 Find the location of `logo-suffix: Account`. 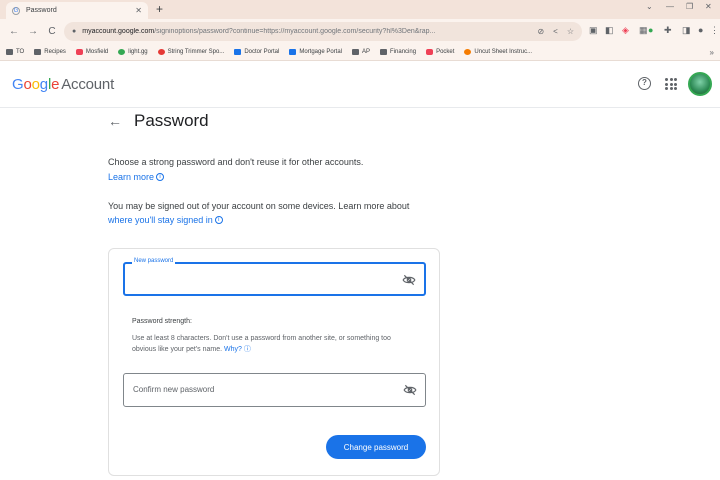

logo-suffix: Account is located at coordinates (88, 84).